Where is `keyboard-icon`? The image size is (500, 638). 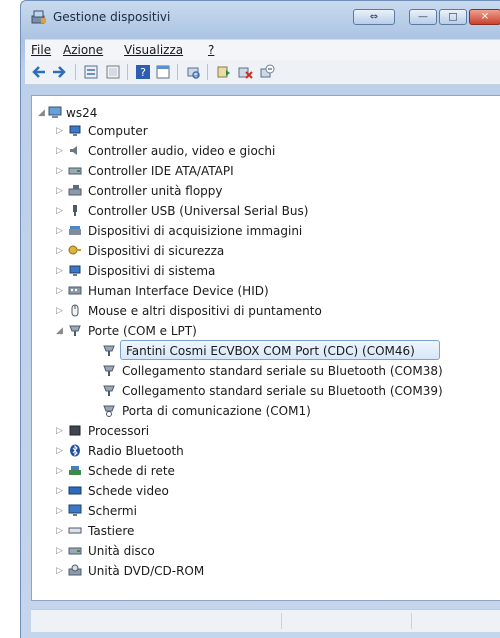
keyboard-icon is located at coordinates (75, 530).